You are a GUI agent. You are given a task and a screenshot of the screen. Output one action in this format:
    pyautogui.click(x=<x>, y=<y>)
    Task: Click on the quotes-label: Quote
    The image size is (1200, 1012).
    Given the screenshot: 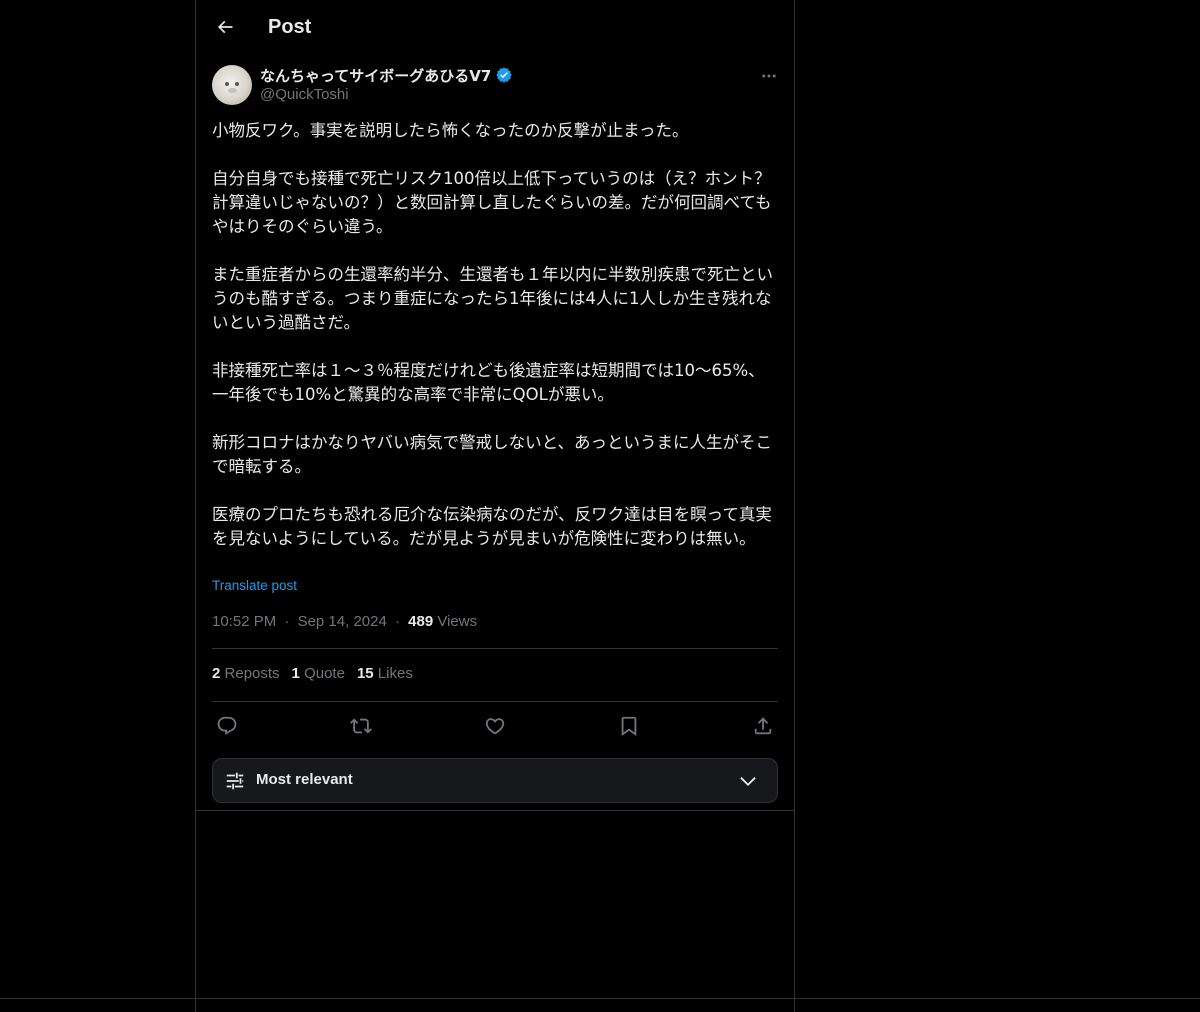 What is the action you would take?
    pyautogui.click(x=324, y=673)
    